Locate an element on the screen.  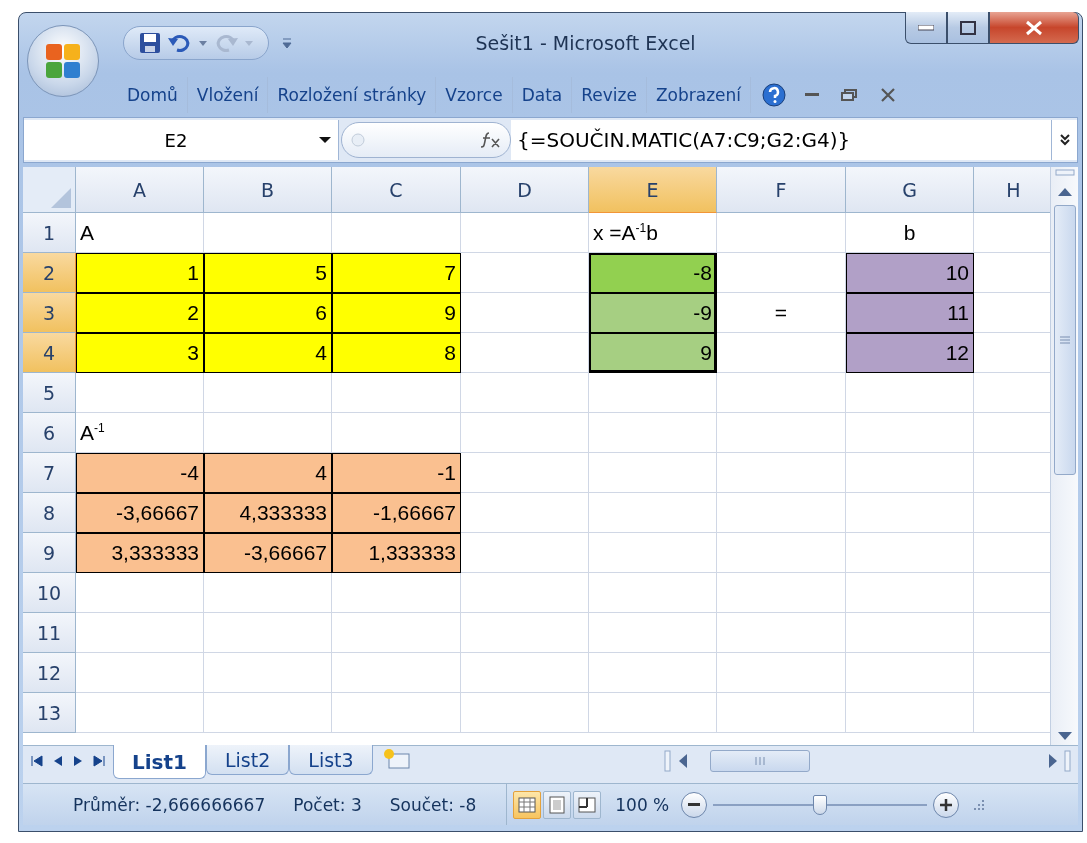
row-header: 12 is located at coordinates (49, 673).